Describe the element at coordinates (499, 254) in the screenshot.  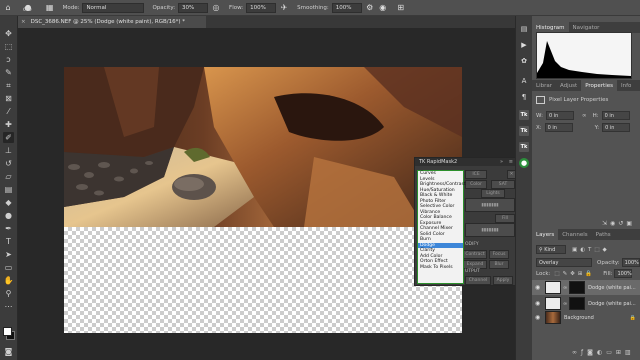
I see `rm-focus-button: Focus` at that location.